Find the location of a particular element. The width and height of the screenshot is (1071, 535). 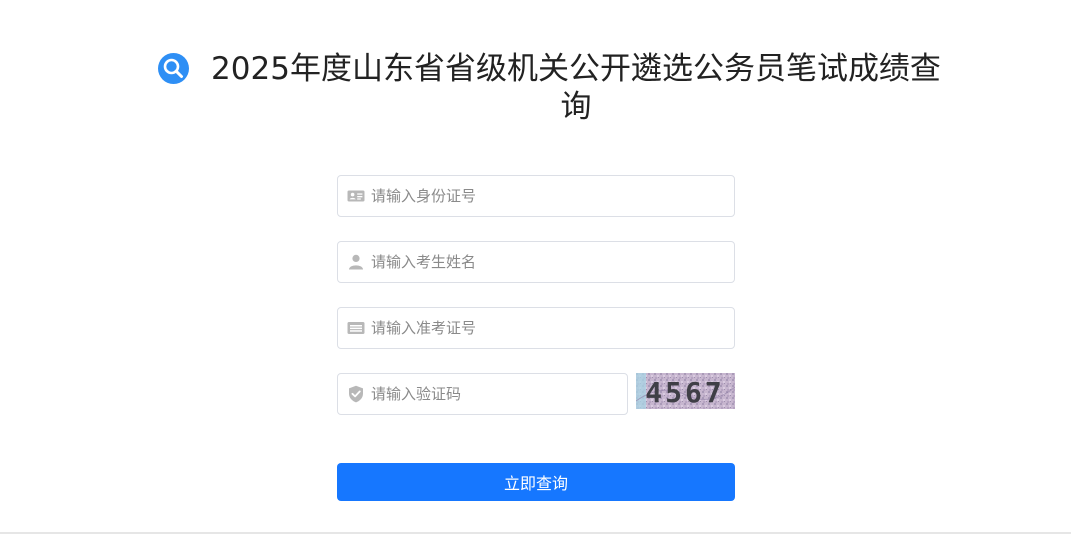

ticket-input is located at coordinates (546, 328).